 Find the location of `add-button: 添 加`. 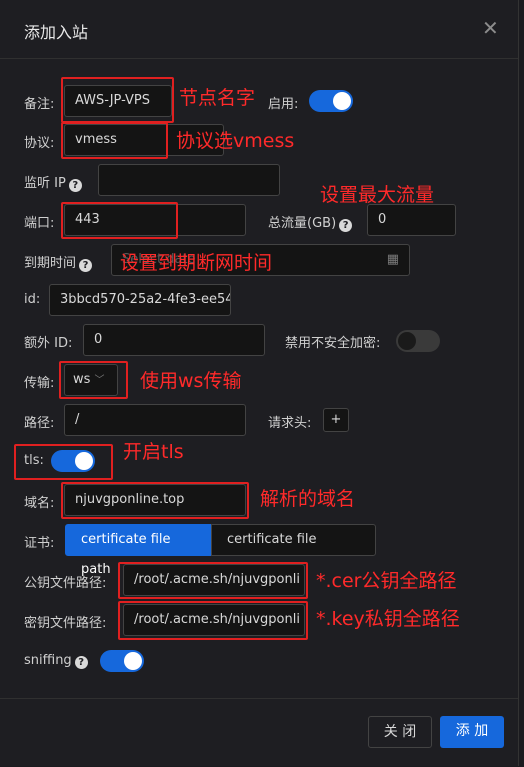

add-button: 添 加 is located at coordinates (472, 732).